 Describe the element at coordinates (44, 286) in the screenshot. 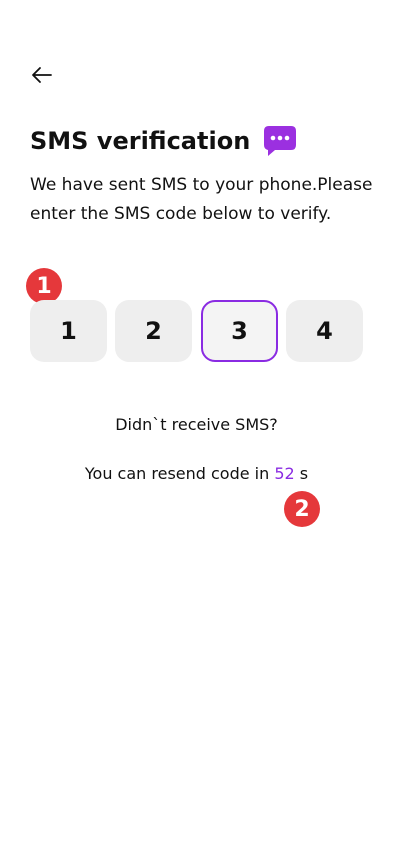

I see `annotation-marker-1: 1` at that location.